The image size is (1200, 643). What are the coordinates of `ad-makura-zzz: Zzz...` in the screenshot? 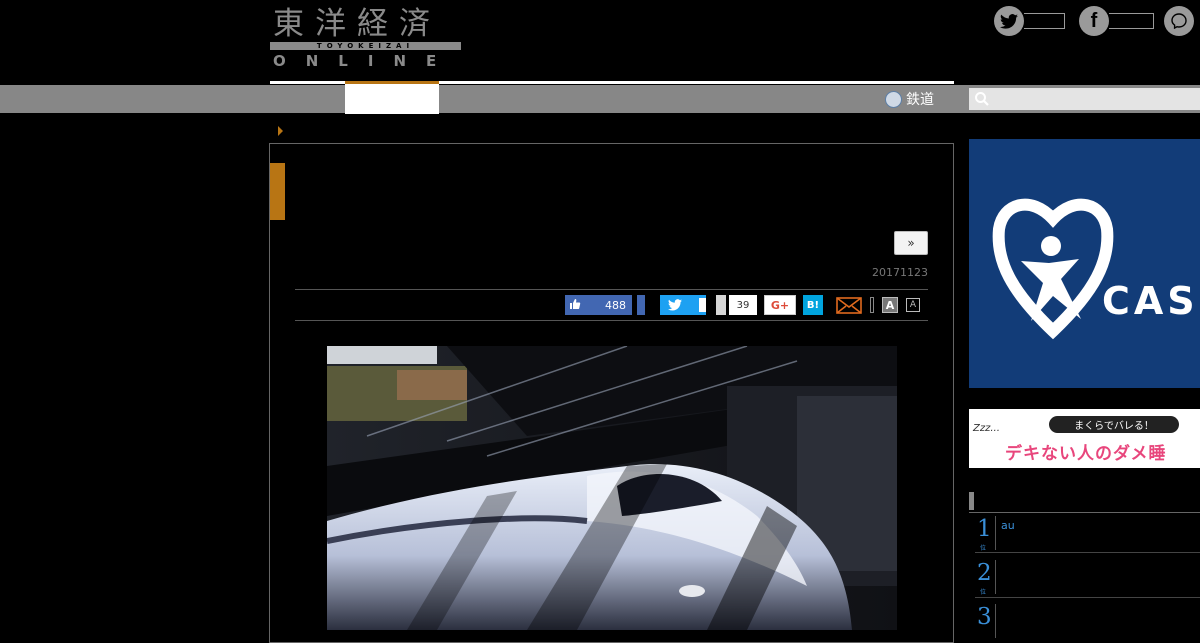 It's located at (986, 428).